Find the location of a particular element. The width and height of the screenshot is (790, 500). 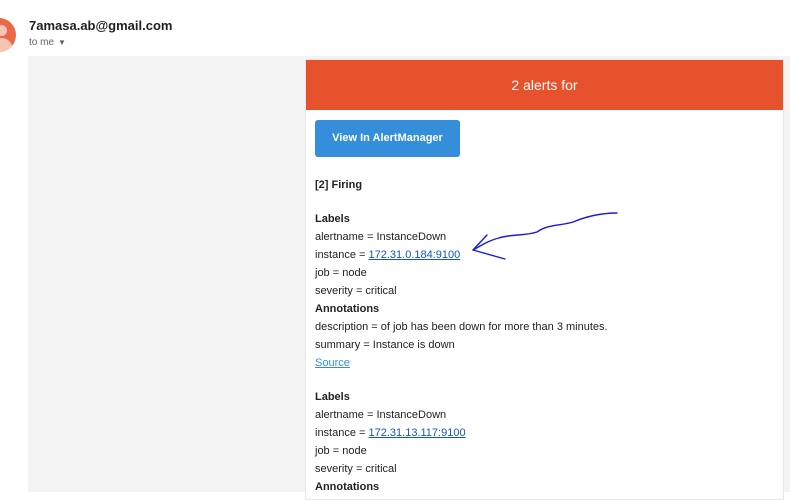

instance-link: 172.31.13.117:9100 is located at coordinates (417, 433).